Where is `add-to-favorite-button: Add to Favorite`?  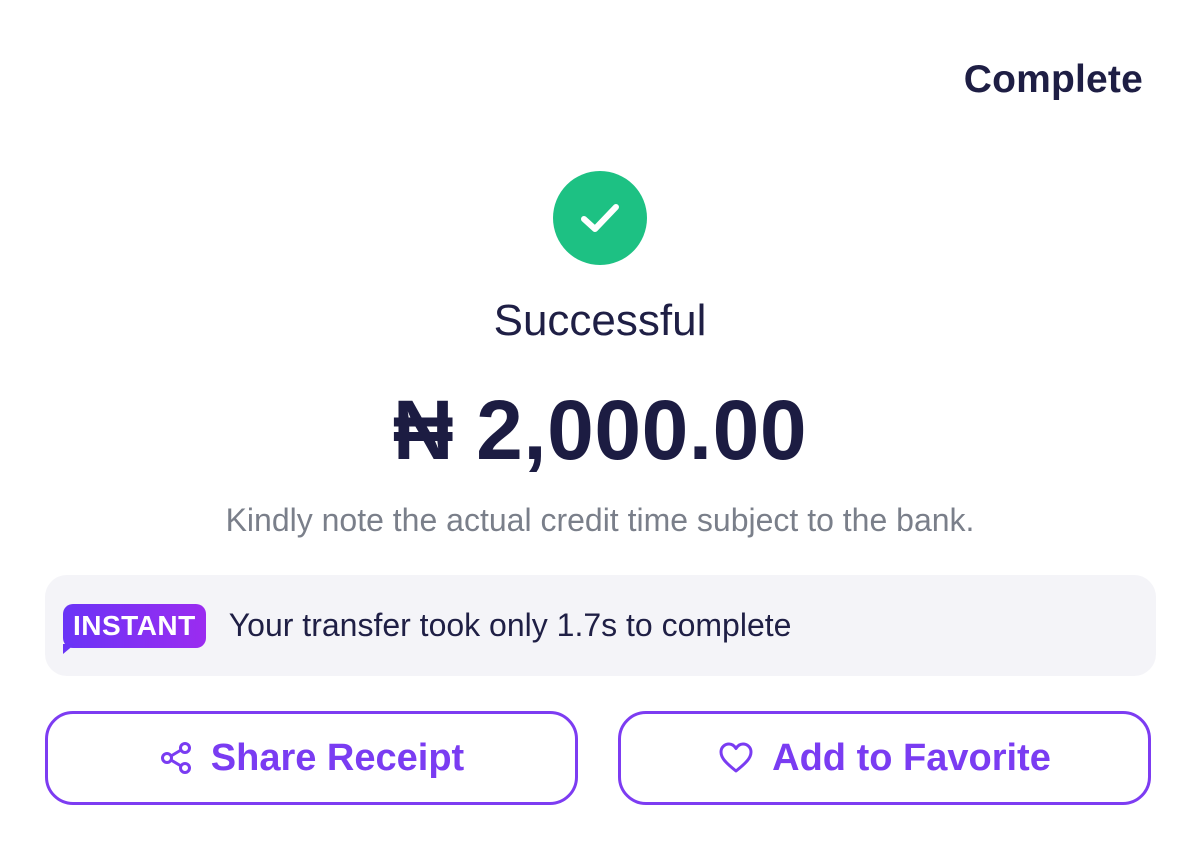 add-to-favorite-button: Add to Favorite is located at coordinates (884, 758).